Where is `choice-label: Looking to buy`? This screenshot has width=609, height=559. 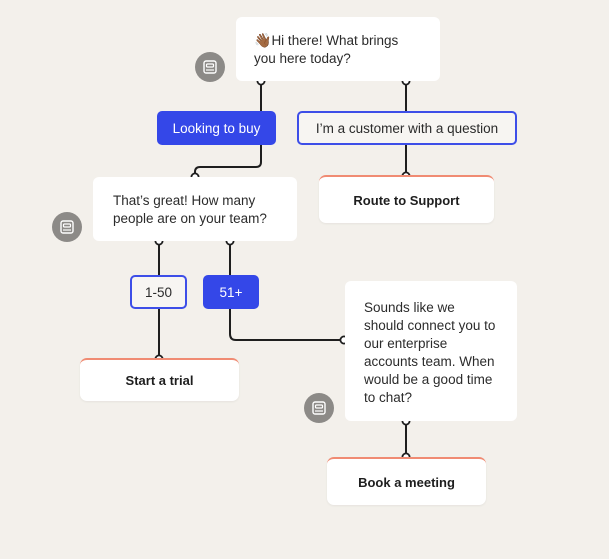 choice-label: Looking to buy is located at coordinates (216, 128).